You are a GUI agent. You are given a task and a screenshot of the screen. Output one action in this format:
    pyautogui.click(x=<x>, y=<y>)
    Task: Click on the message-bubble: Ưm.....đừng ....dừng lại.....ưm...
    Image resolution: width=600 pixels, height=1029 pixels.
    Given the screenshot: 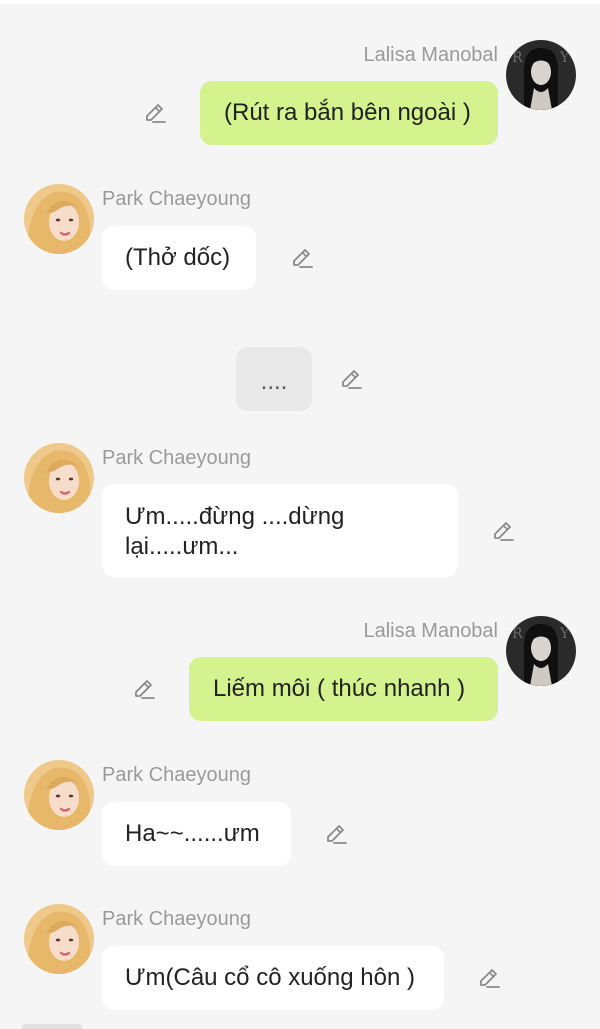 What is the action you would take?
    pyautogui.click(x=280, y=530)
    